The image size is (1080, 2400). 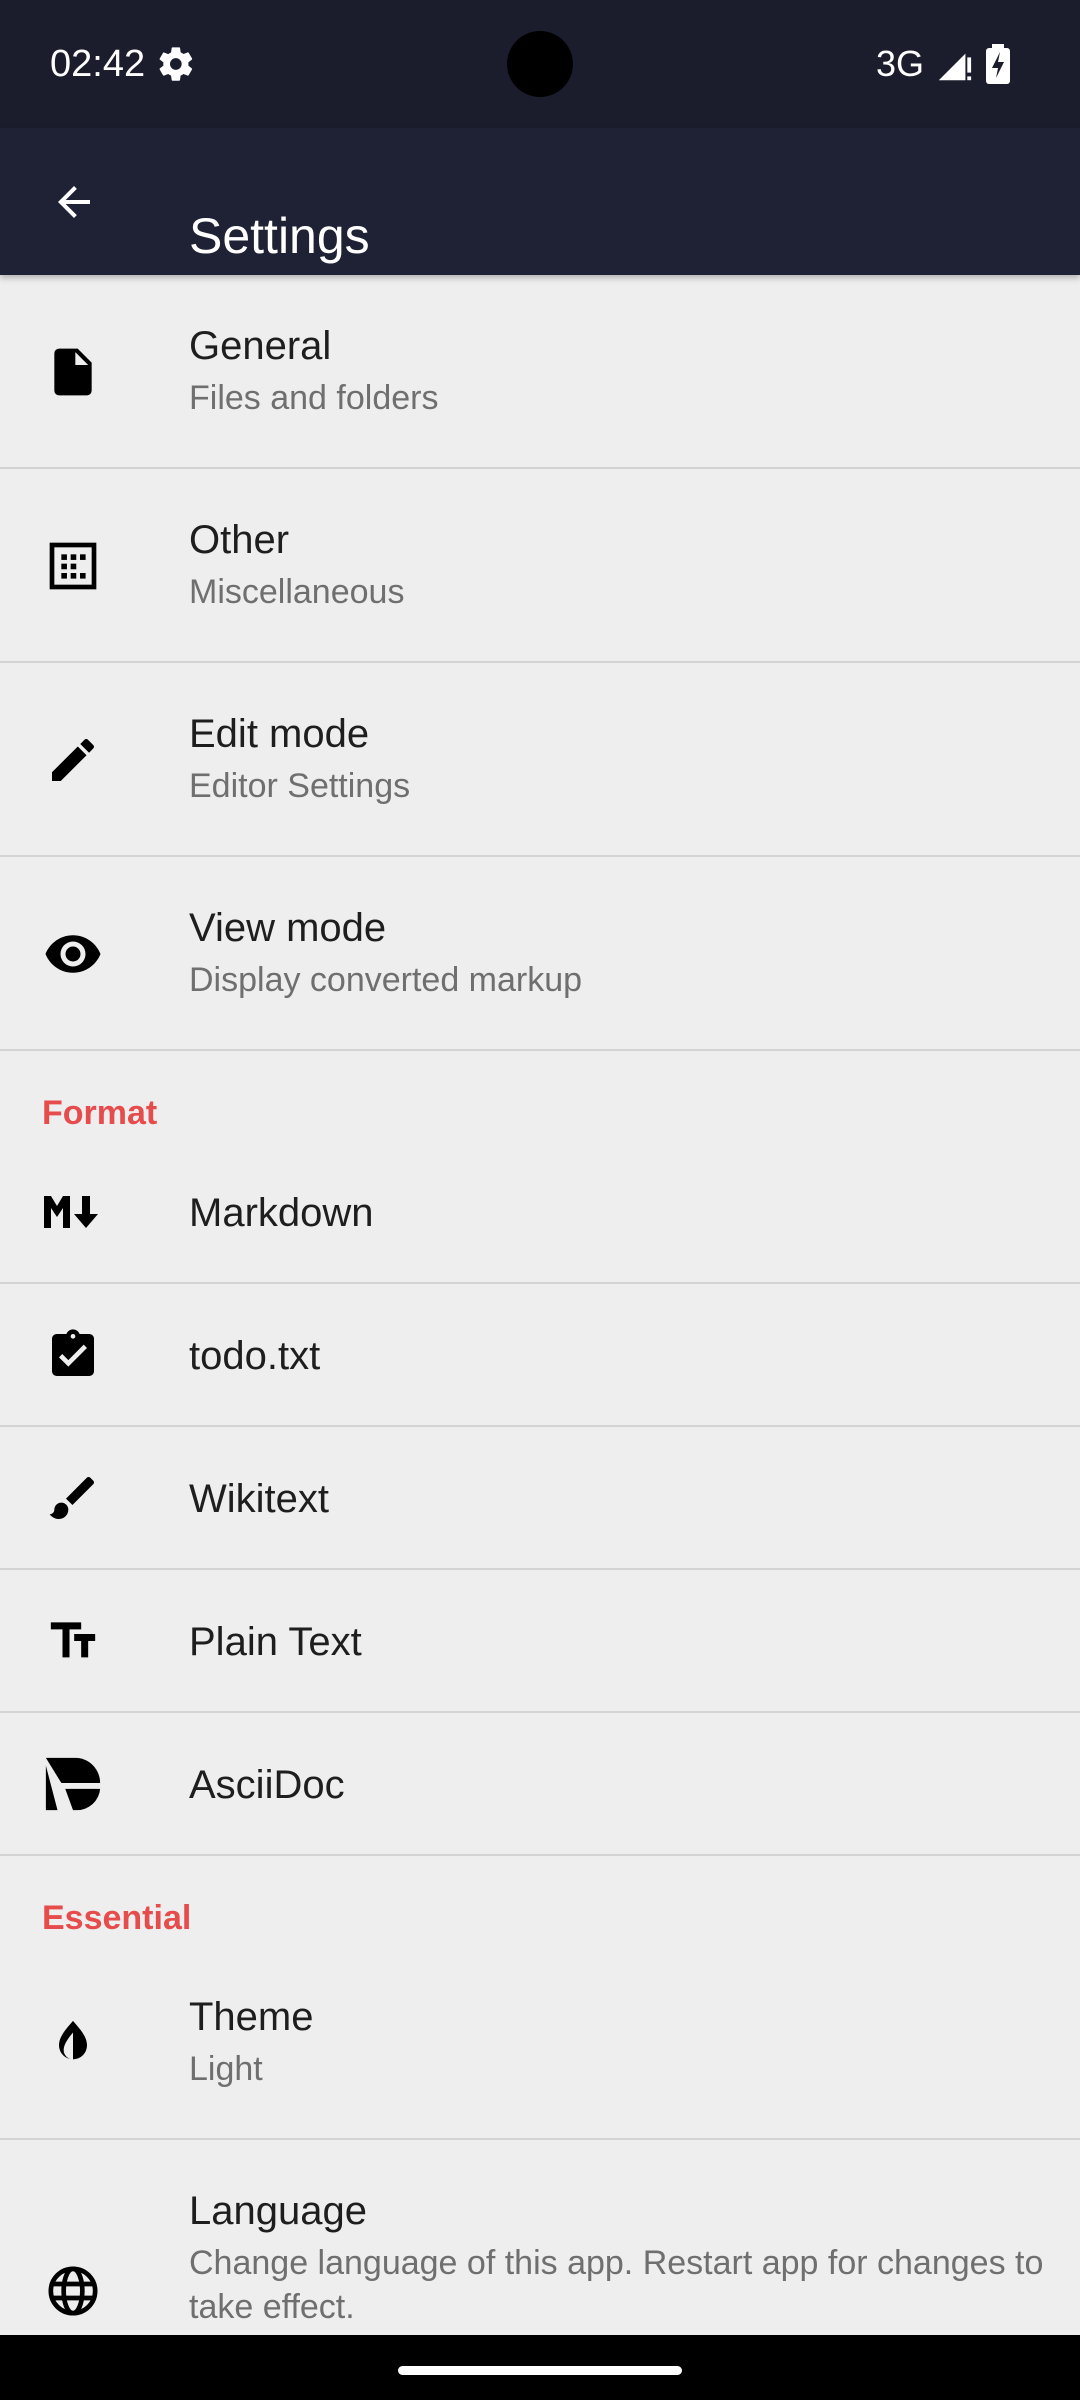 I want to click on app-bar: Settings, so click(x=540, y=201).